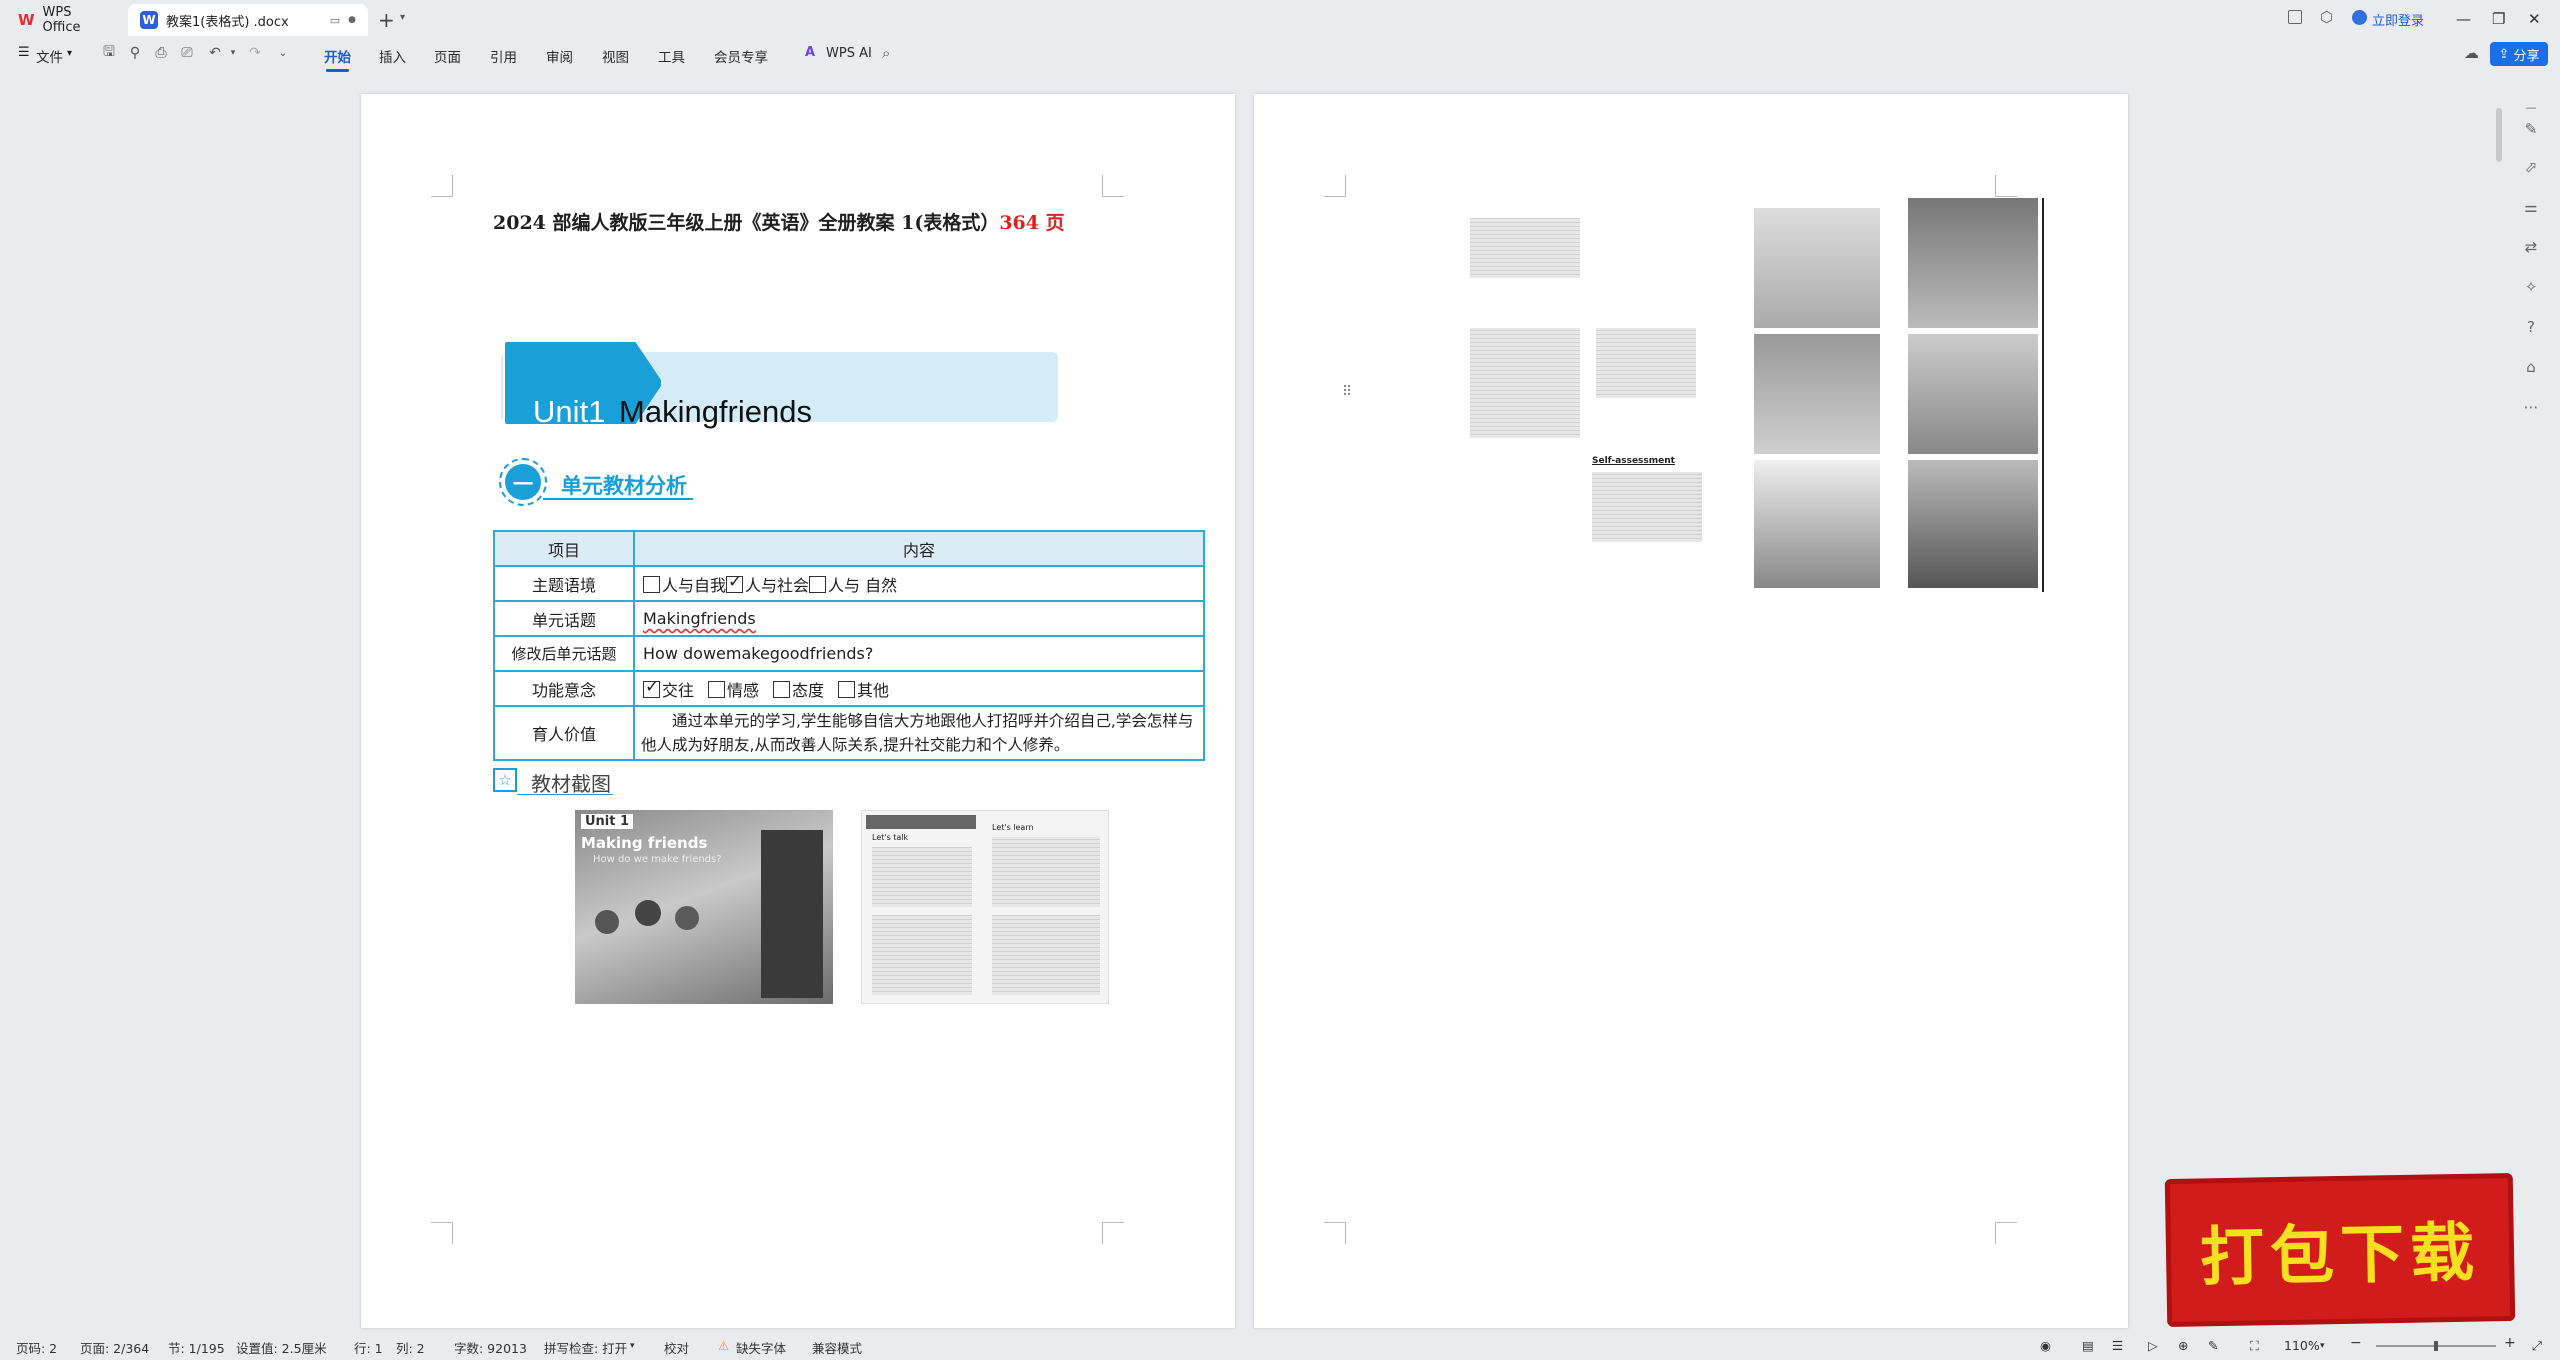  What do you see at coordinates (585, 1347) in the screenshot?
I see `status-spellcheck: 拼写检查: 打开` at bounding box center [585, 1347].